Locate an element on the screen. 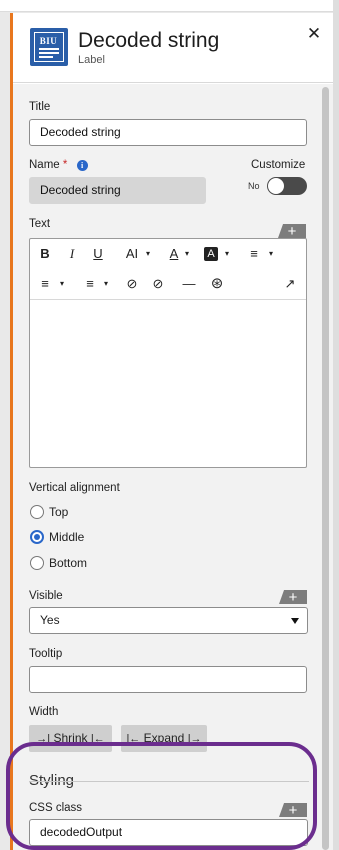  label-icon-frame: BIU is located at coordinates (49, 47).